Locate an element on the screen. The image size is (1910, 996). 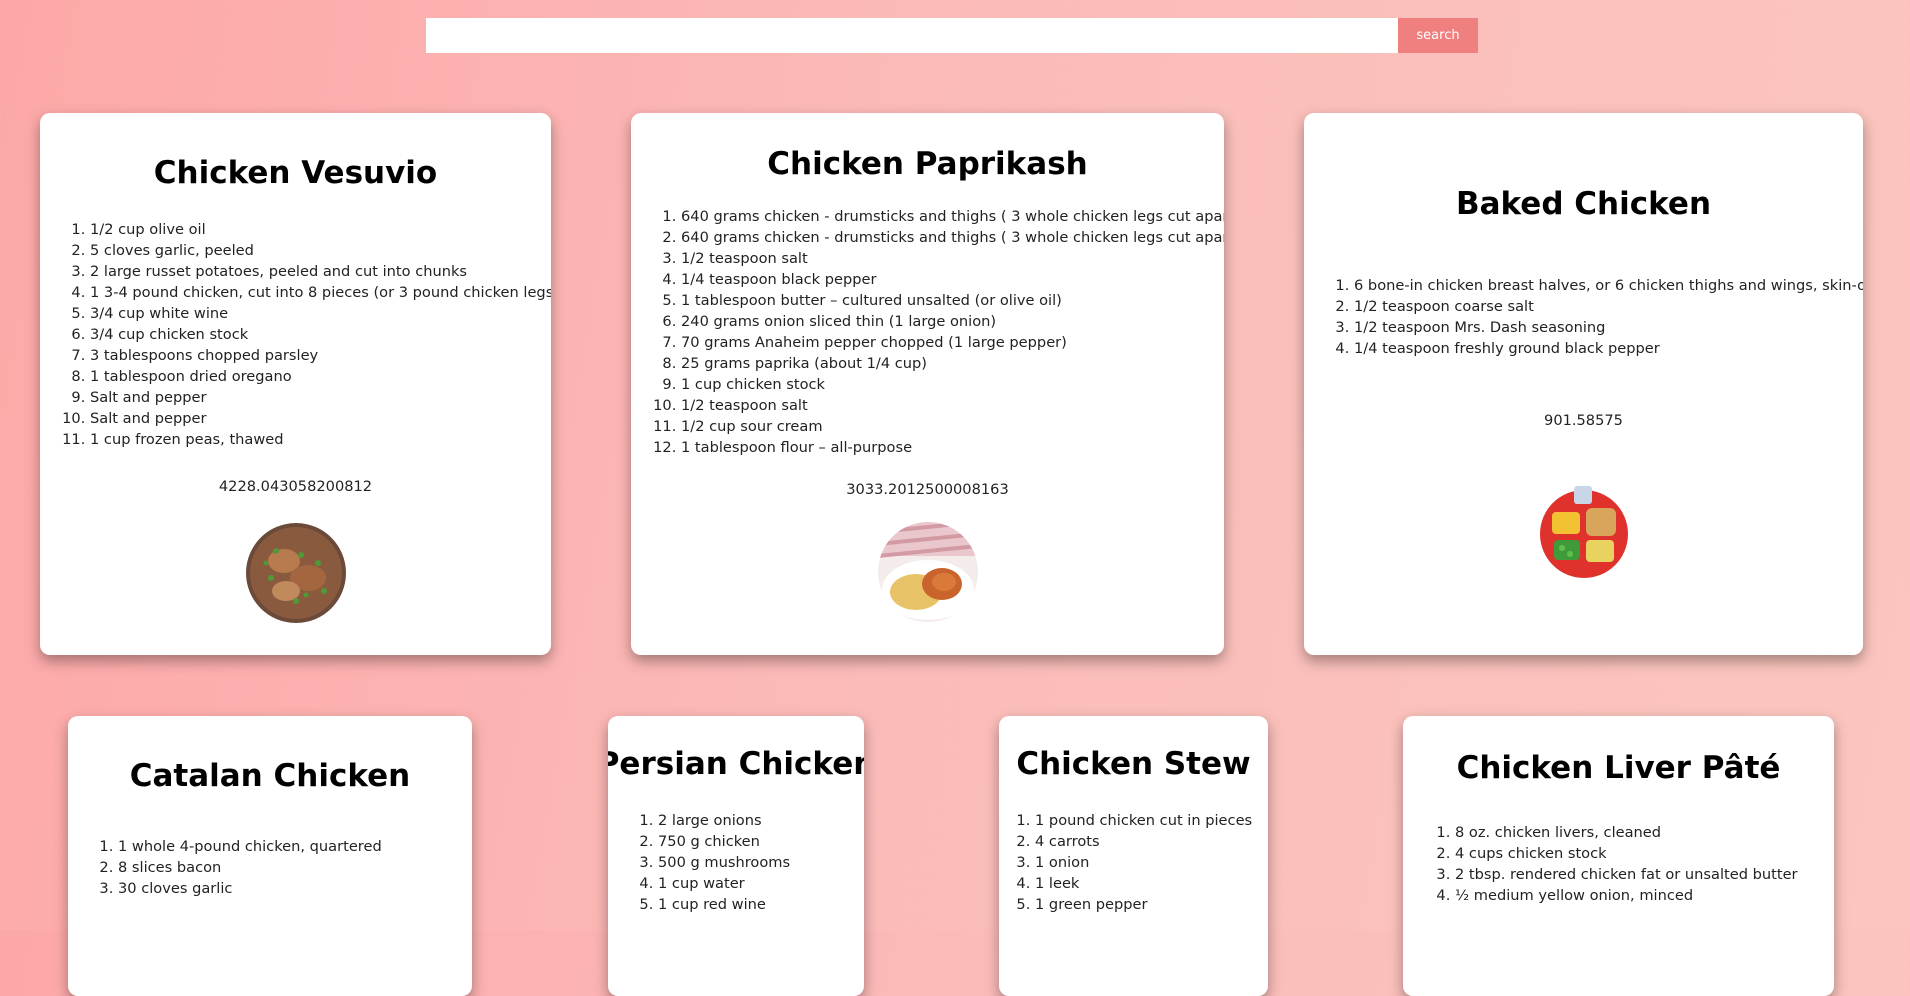
search-button: search is located at coordinates (1438, 35).